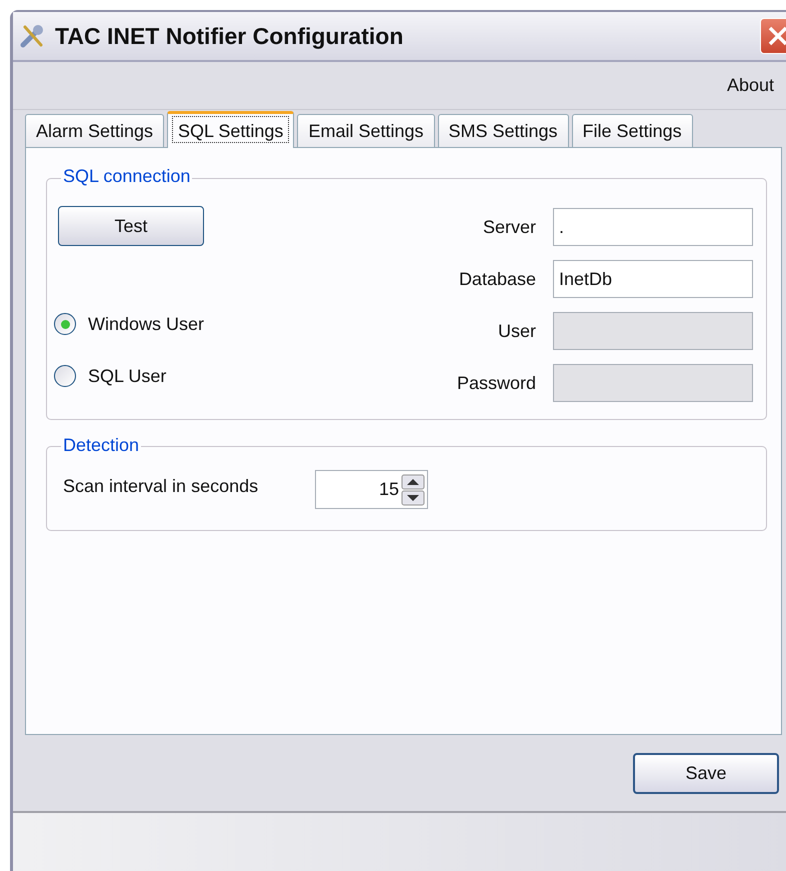 The height and width of the screenshot is (871, 786). I want to click on up-down-arrows-icon, so click(413, 490).